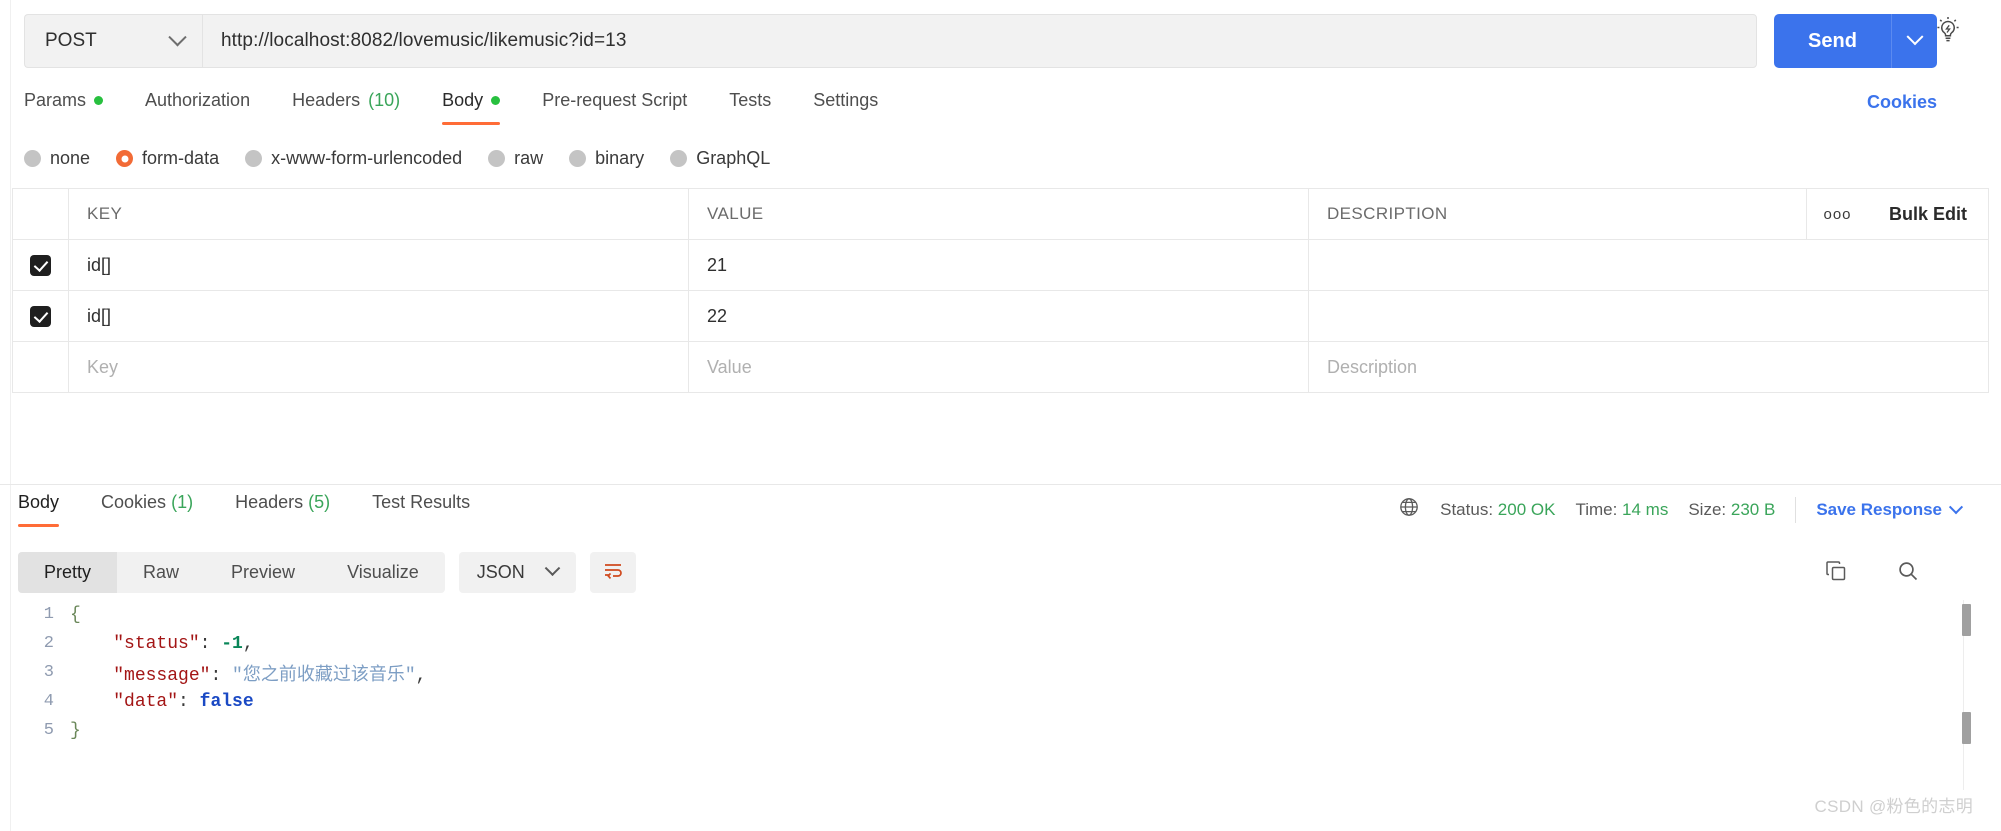 Image resolution: width=2001 pixels, height=831 pixels. What do you see at coordinates (990, 614) in the screenshot?
I see `code-line: 1 {` at bounding box center [990, 614].